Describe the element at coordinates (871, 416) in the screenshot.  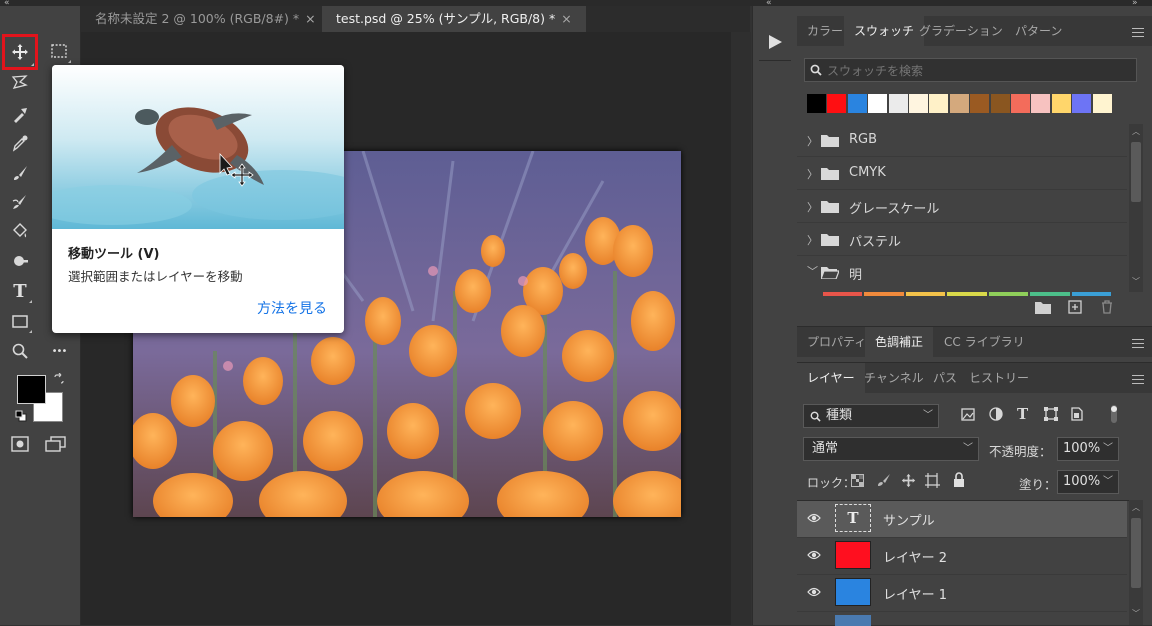
I see `layer-filter-dropdown: 種類 ﹀` at that location.